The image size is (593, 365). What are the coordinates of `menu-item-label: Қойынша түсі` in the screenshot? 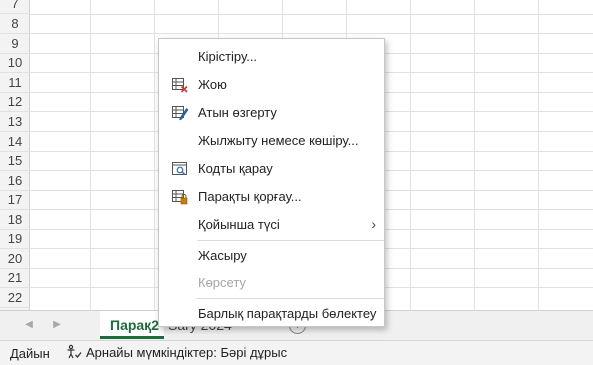 It's located at (239, 224).